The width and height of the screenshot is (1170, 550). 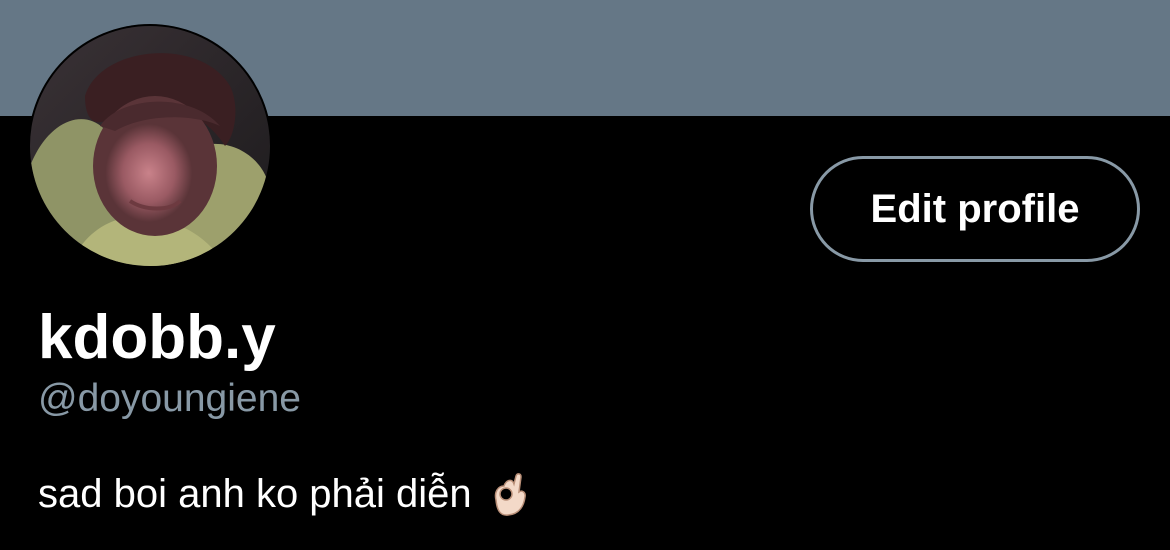 I want to click on bio-text: sad boi anh ko phải diễn, so click(x=255, y=494).